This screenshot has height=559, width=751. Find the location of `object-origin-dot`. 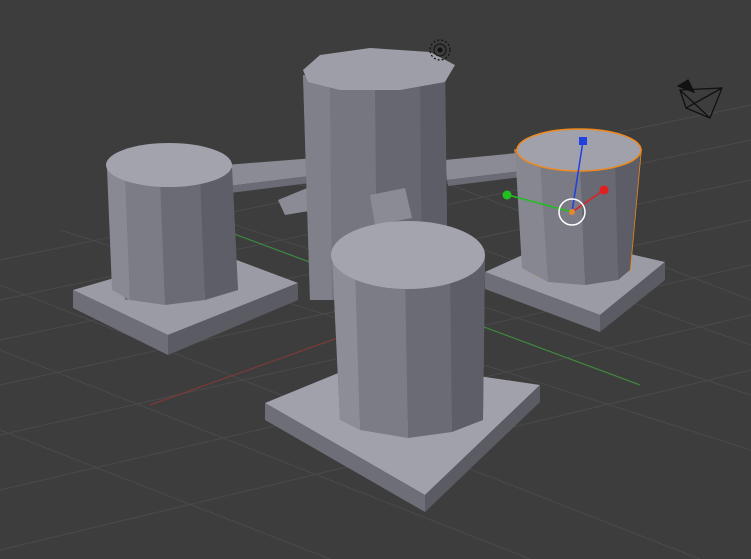

object-origin-dot is located at coordinates (572, 212).